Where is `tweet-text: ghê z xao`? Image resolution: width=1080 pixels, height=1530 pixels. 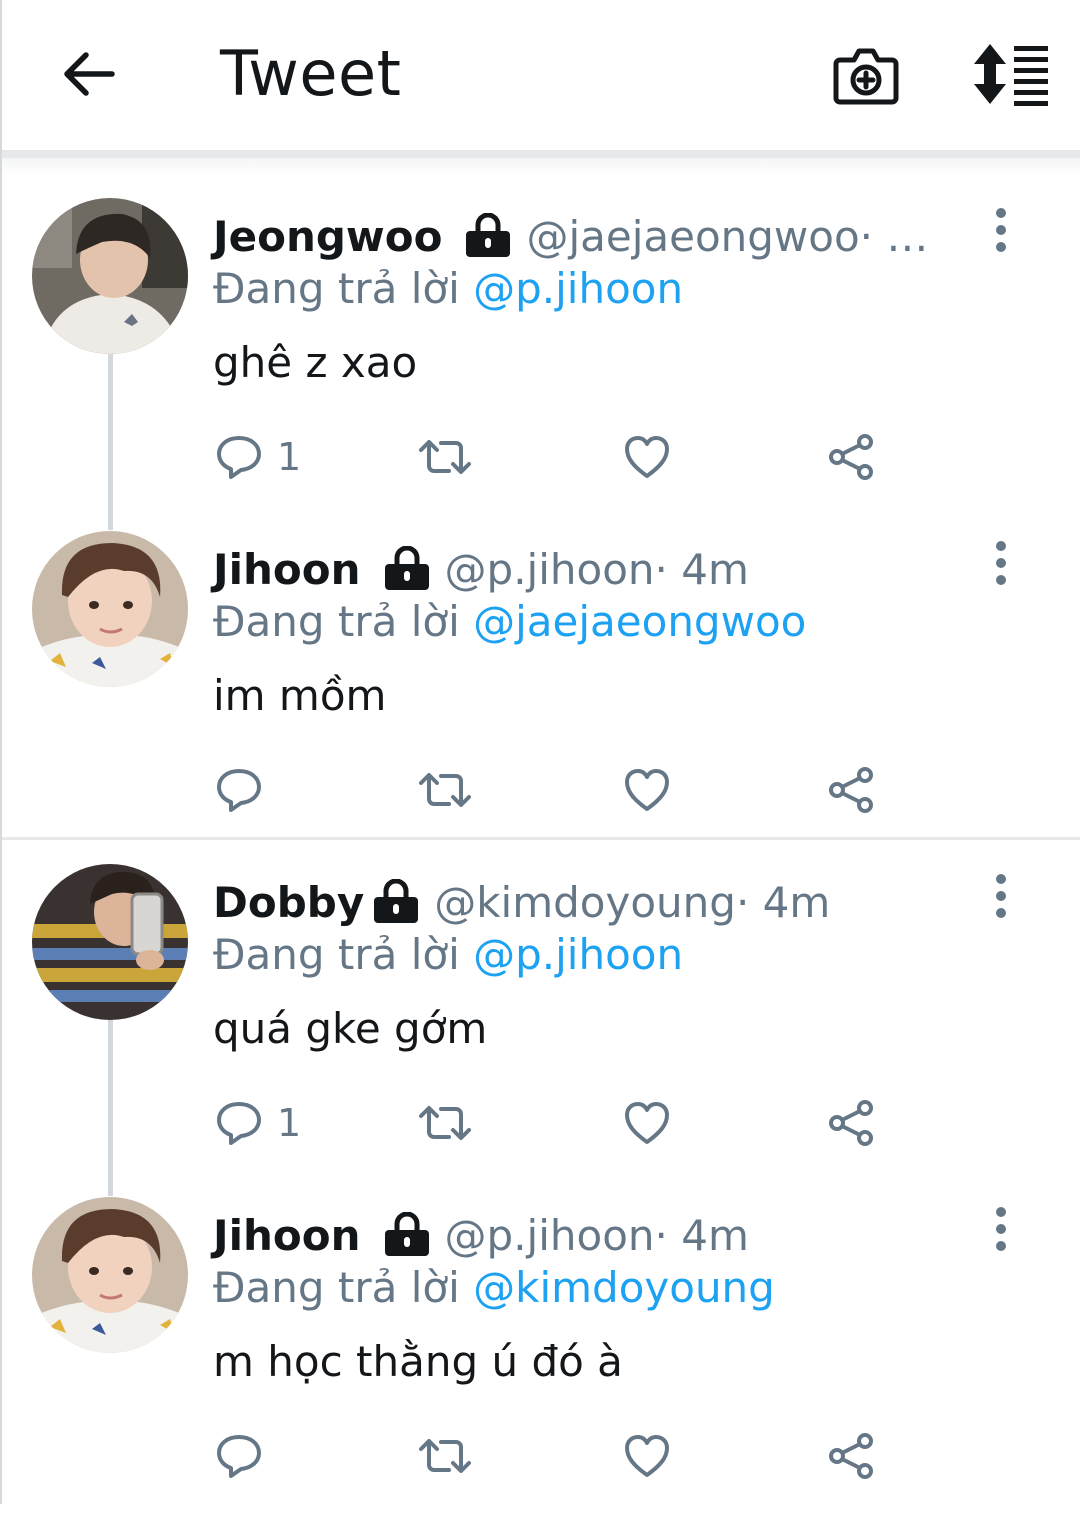
tweet-text: ghê z xao is located at coordinates (315, 362).